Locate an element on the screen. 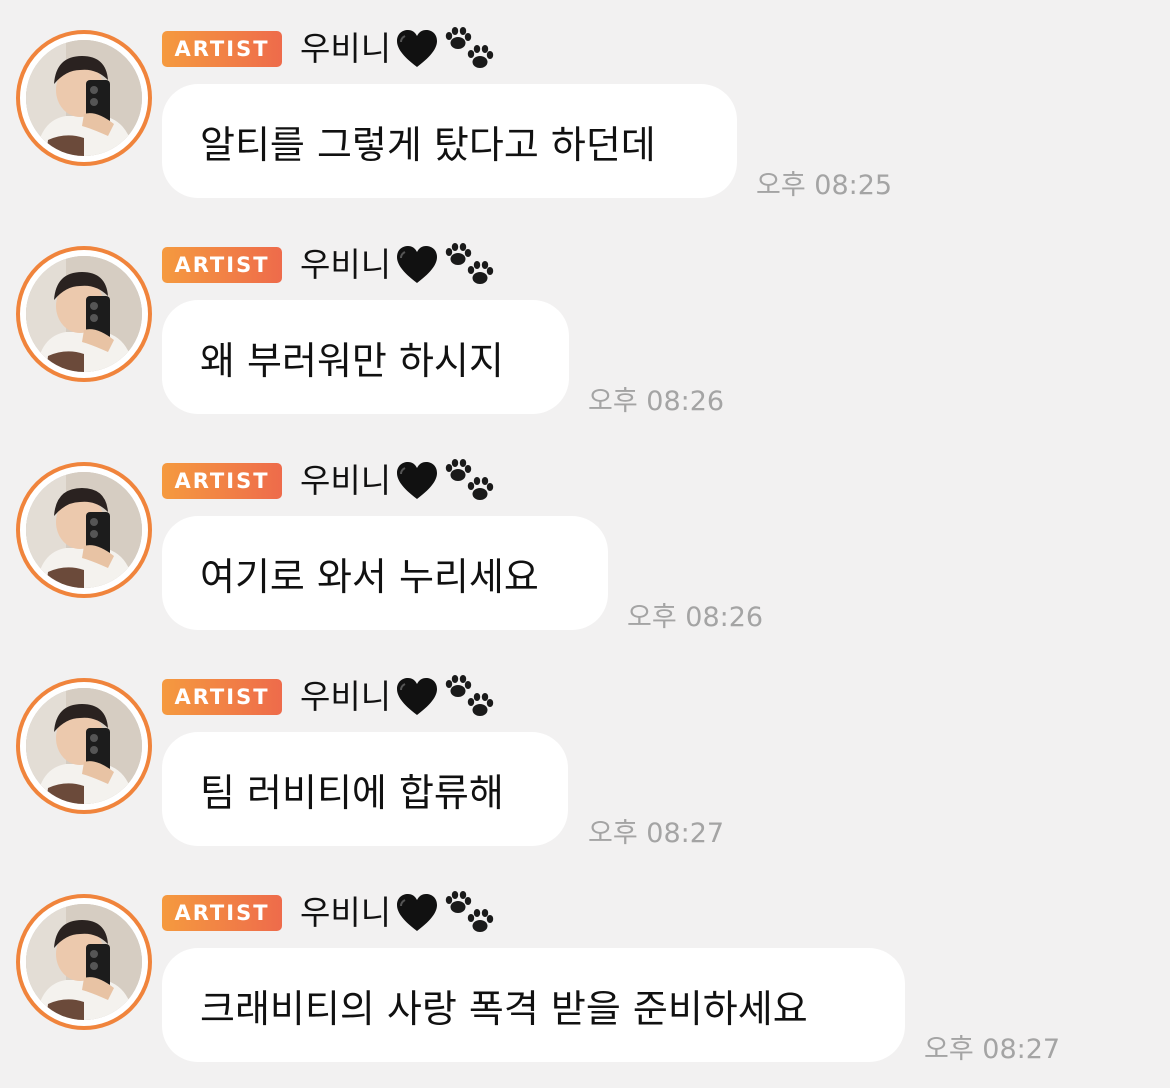 The image size is (1170, 1088). message-bubble: 알티를 그렇게 탔다고 하던데 is located at coordinates (449, 141).